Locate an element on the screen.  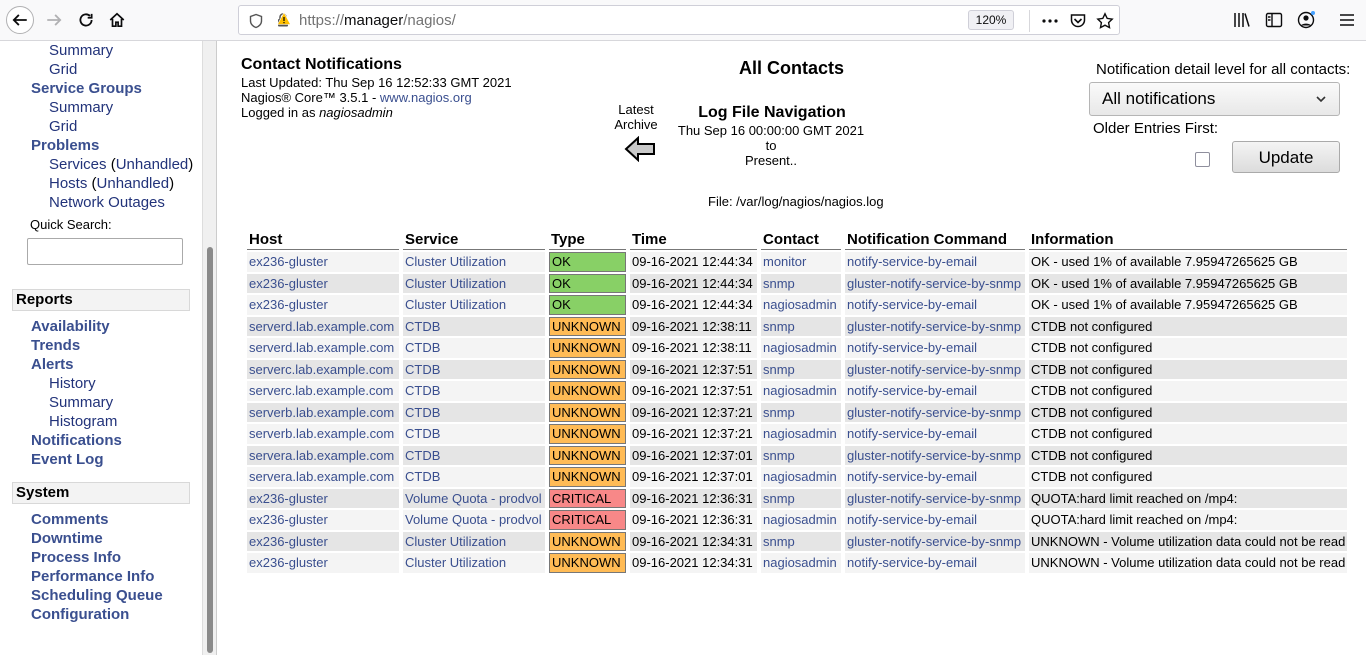
zoom-indicator: 120% is located at coordinates (991, 20).